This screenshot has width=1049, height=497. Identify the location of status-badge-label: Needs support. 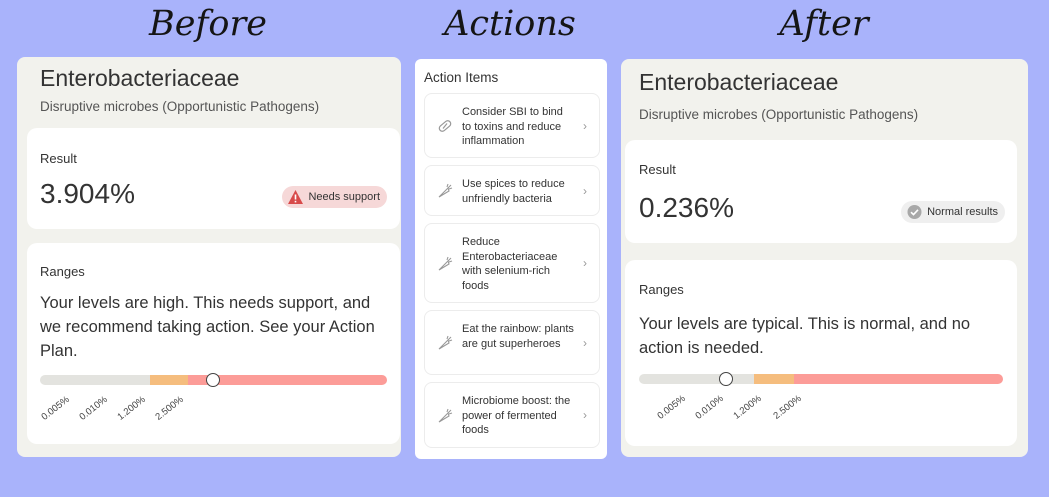
(344, 197).